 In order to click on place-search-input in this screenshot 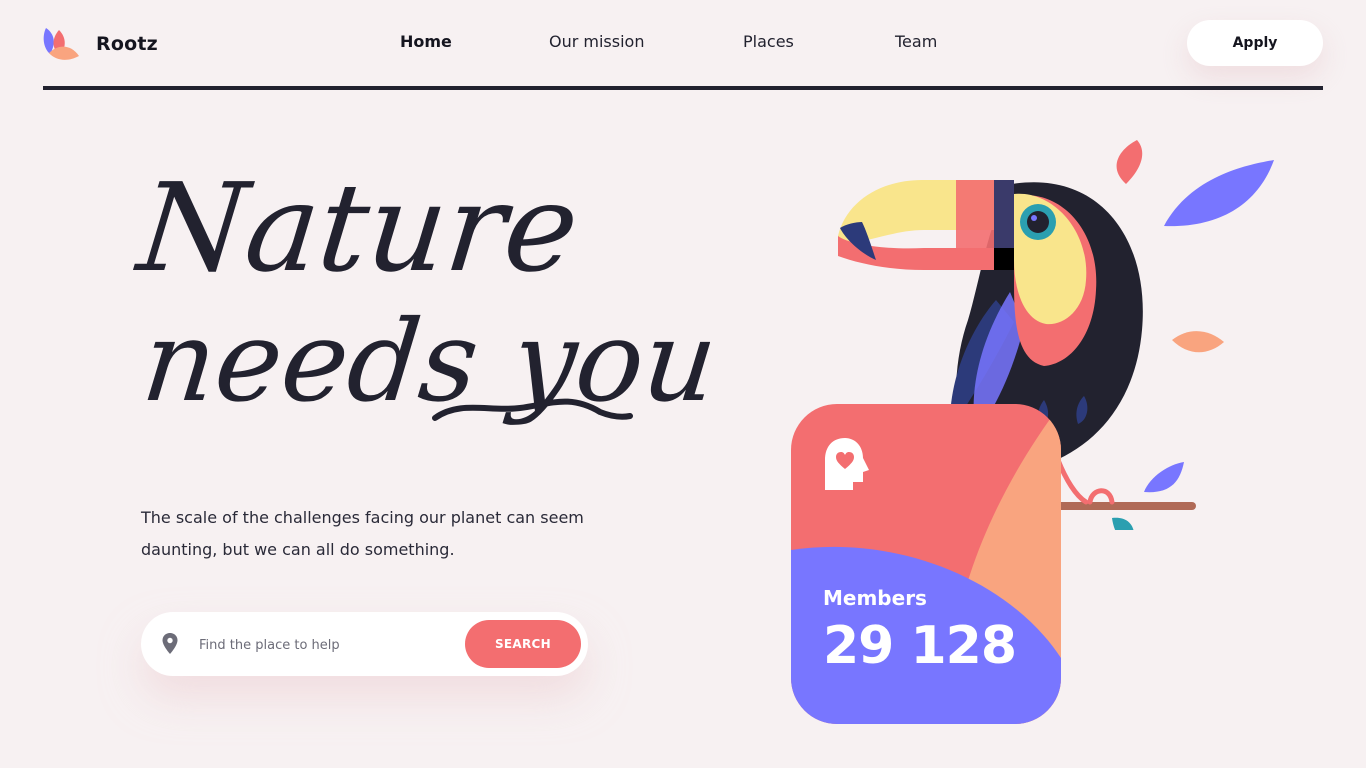, I will do `click(329, 645)`.